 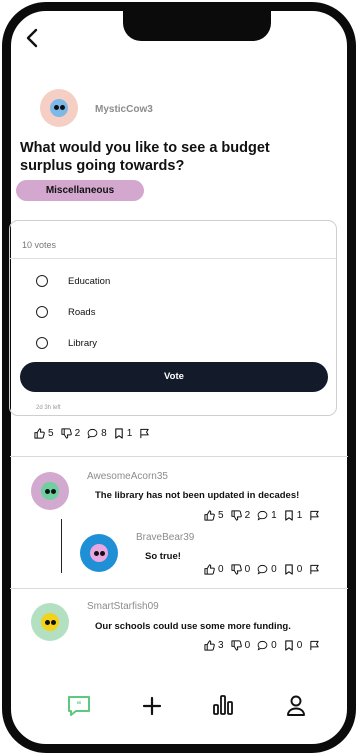 I want to click on cow-face-icon, so click(x=59, y=108).